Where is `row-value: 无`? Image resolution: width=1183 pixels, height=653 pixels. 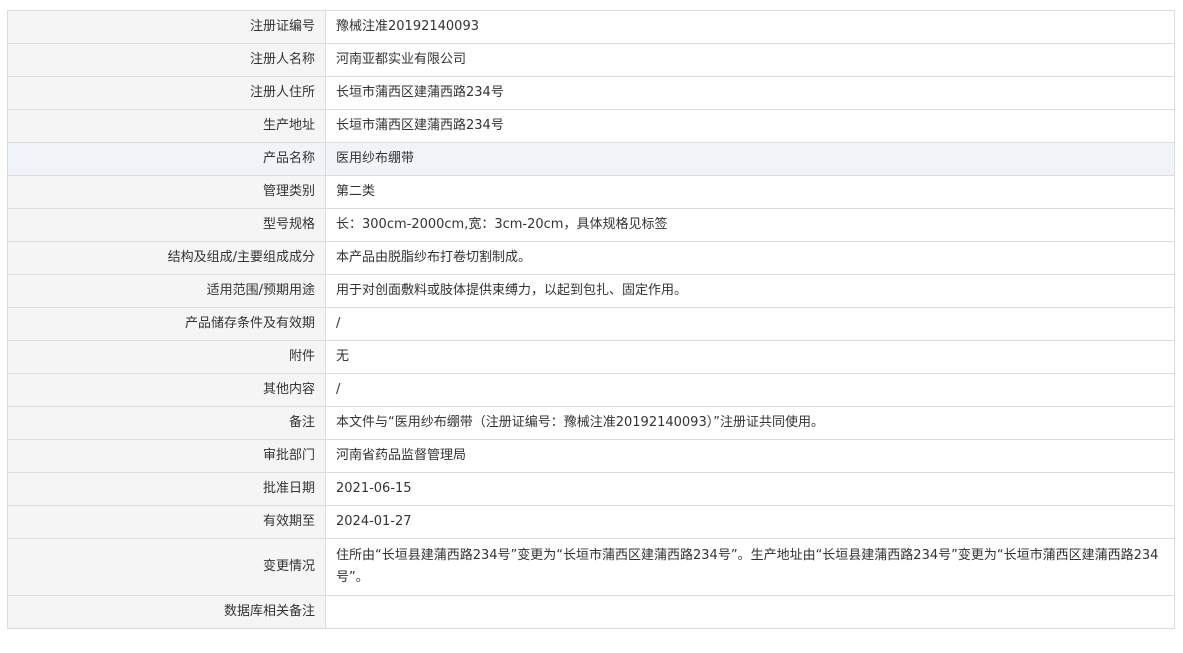 row-value: 无 is located at coordinates (750, 357).